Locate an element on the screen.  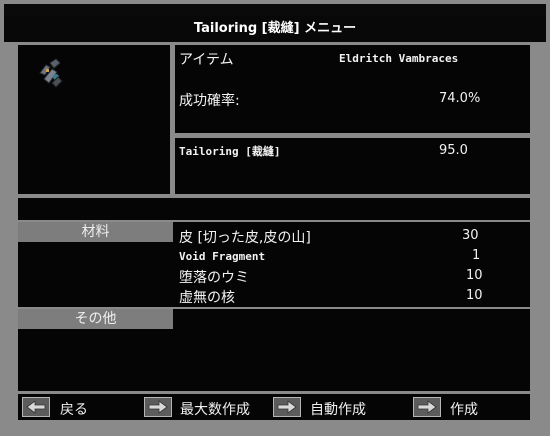
material-name: 堕落のウミ is located at coordinates (214, 278).